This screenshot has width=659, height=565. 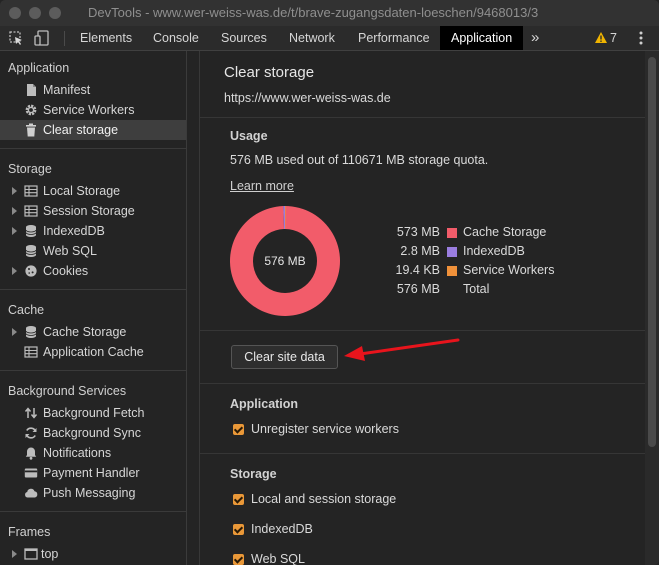 What do you see at coordinates (494, 251) in the screenshot?
I see `legend-name-indexeddb: IndexedDB` at bounding box center [494, 251].